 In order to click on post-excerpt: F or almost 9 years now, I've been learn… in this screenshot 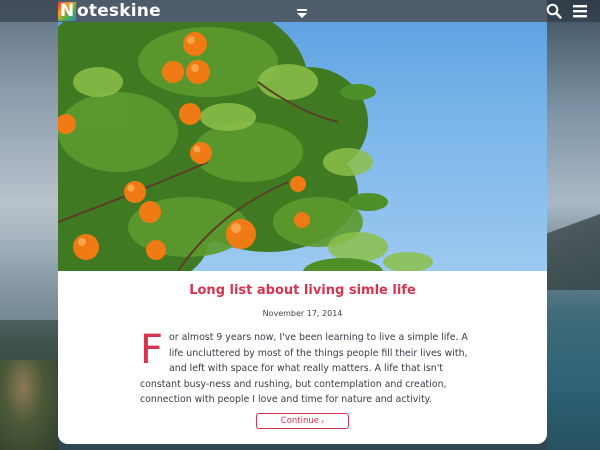, I will do `click(304, 369)`.